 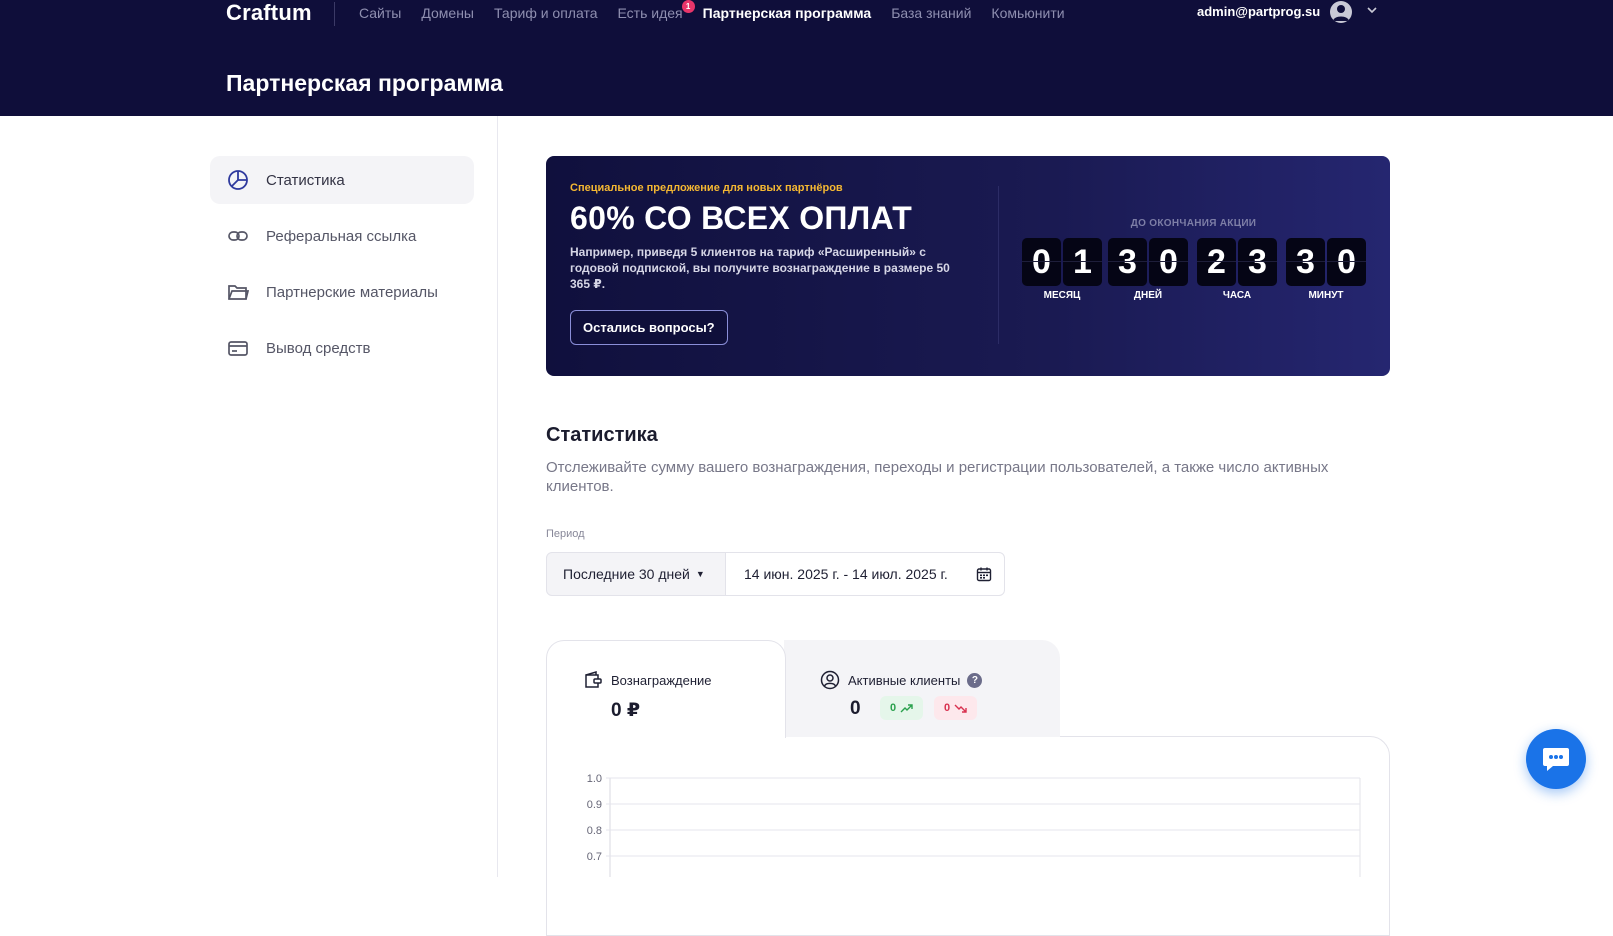 What do you see at coordinates (1027, 13) in the screenshot?
I see `nav-item-community: Комьюнити` at bounding box center [1027, 13].